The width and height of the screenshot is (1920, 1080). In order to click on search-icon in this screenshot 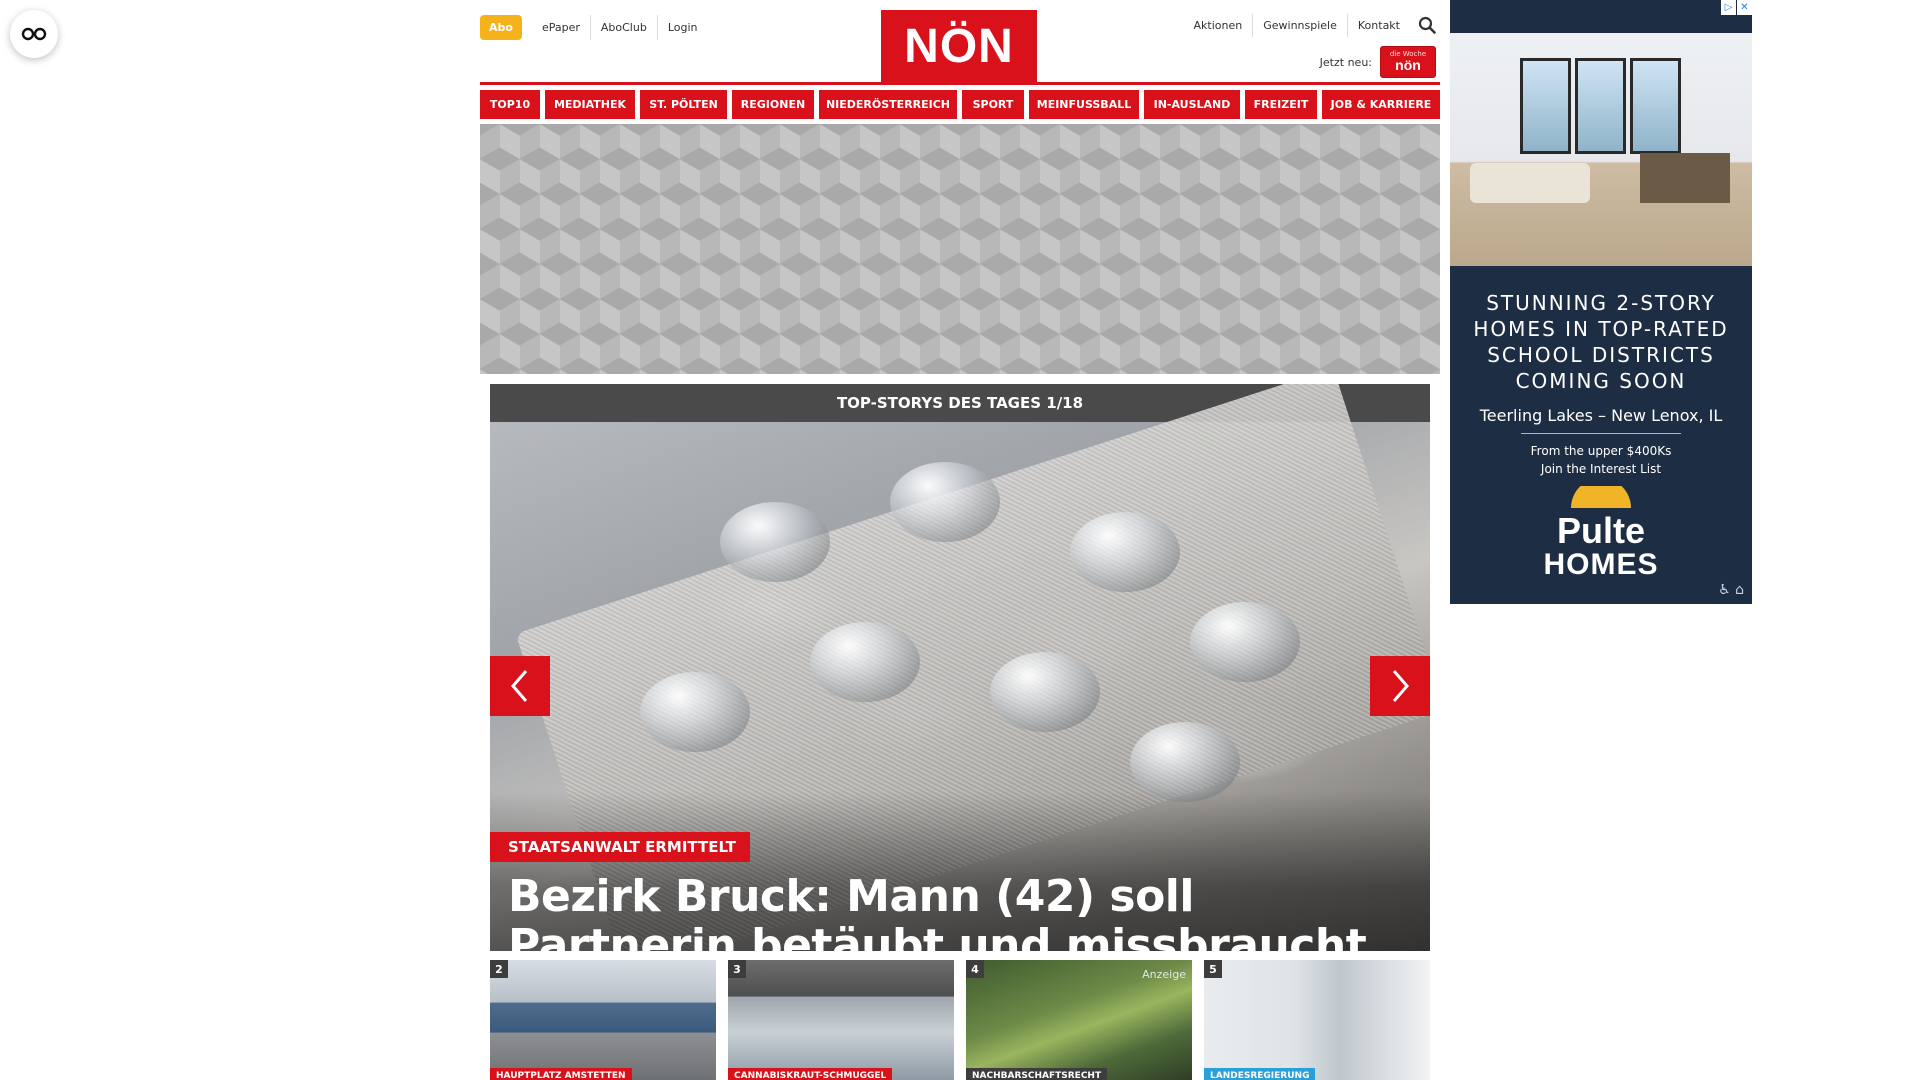, I will do `click(1427, 25)`.